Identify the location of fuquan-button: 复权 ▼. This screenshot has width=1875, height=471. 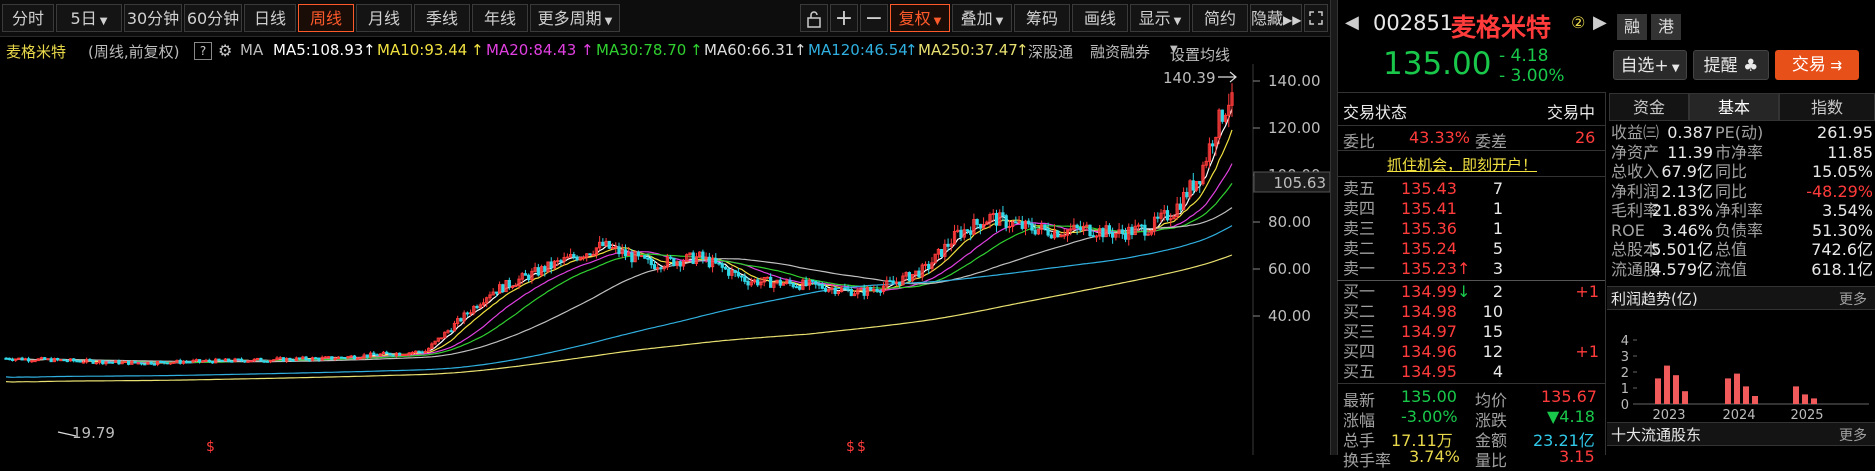
(920, 18).